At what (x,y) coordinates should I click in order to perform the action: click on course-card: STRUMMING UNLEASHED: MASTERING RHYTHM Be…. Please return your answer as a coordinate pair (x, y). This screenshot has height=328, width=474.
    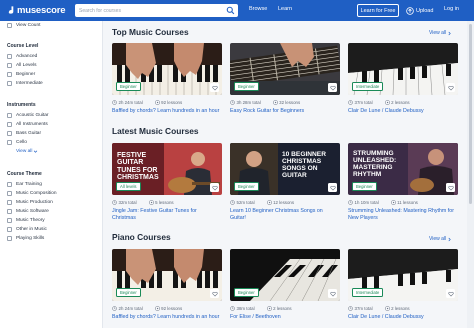
    Looking at the image, I should click on (403, 182).